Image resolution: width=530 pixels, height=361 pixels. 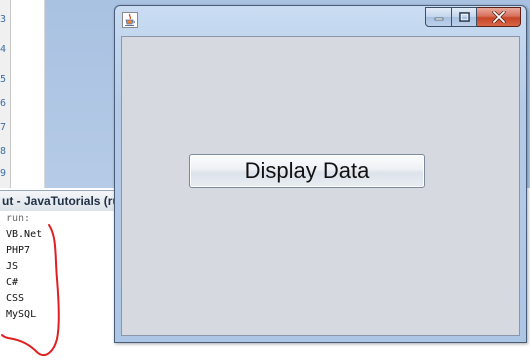 I want to click on maximize-icon, so click(x=464, y=17).